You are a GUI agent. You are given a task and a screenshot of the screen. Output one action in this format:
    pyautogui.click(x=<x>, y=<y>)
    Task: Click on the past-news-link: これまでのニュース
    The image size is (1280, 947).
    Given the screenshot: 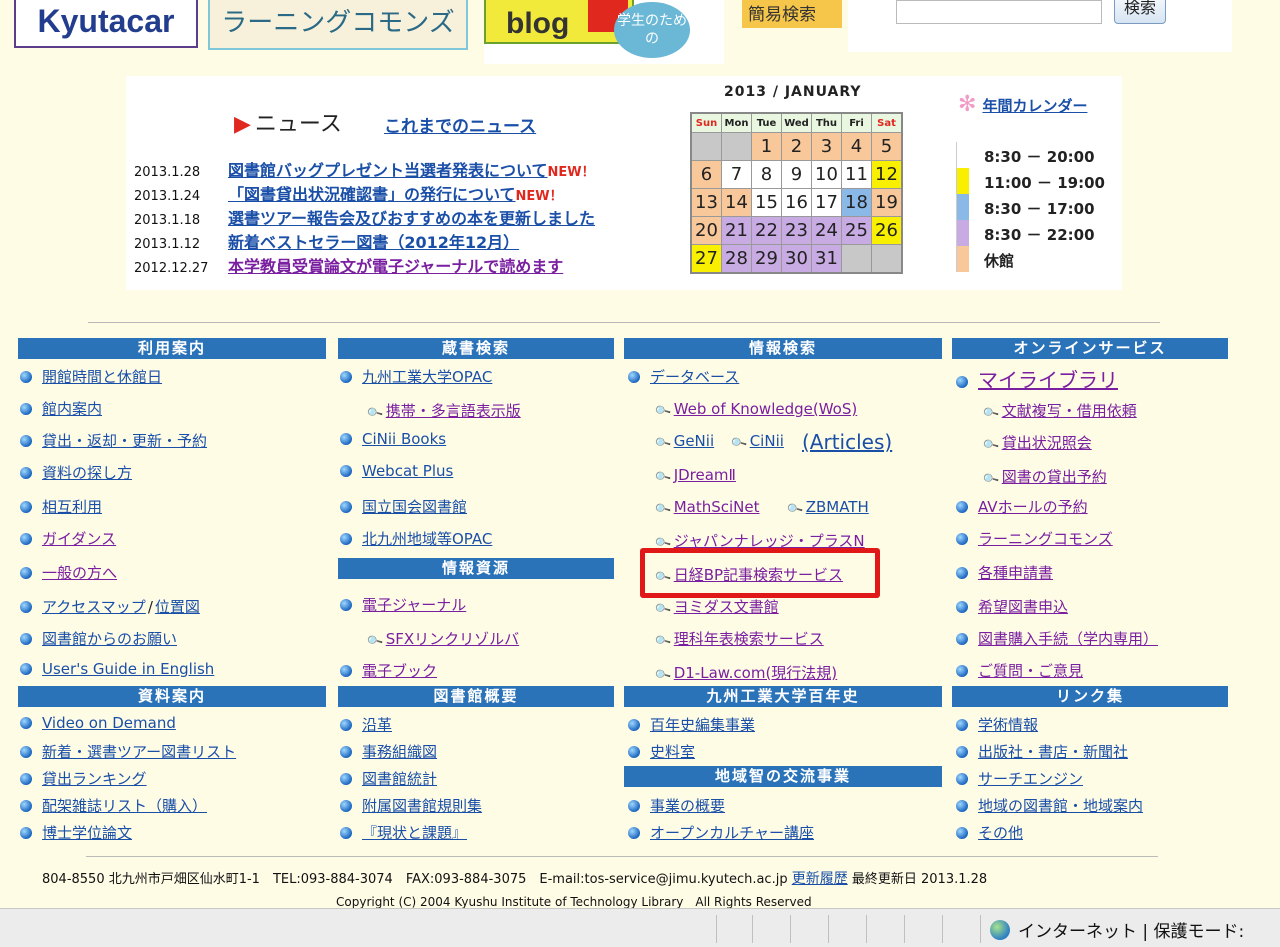 What is the action you would take?
    pyautogui.click(x=460, y=124)
    